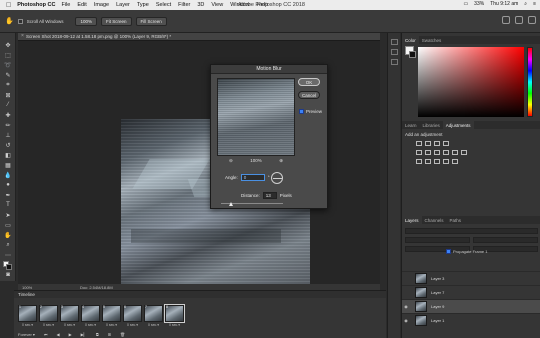 The width and height of the screenshot is (540, 338). What do you see at coordinates (8, 155) in the screenshot?
I see `eraser-tool-icon: ◧` at bounding box center [8, 155].